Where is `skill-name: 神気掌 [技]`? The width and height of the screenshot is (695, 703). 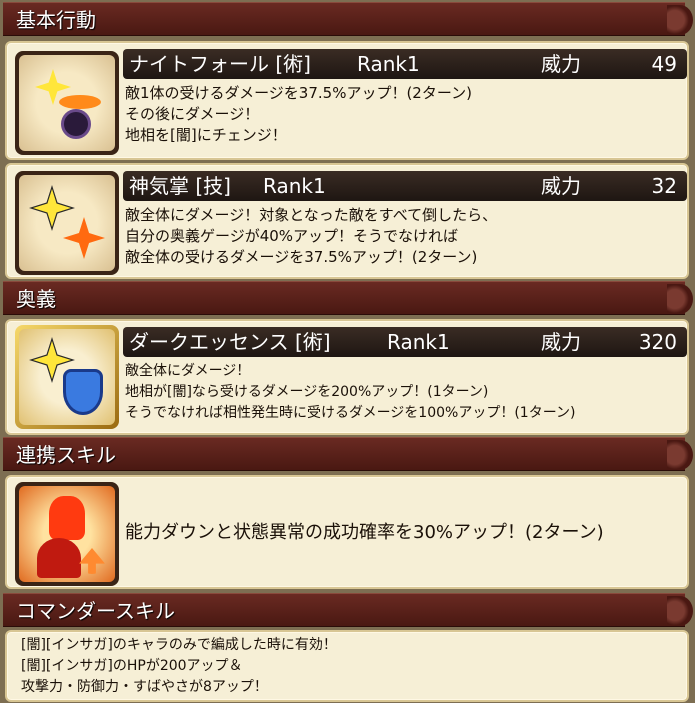
skill-name: 神気掌 [技] is located at coordinates (180, 186).